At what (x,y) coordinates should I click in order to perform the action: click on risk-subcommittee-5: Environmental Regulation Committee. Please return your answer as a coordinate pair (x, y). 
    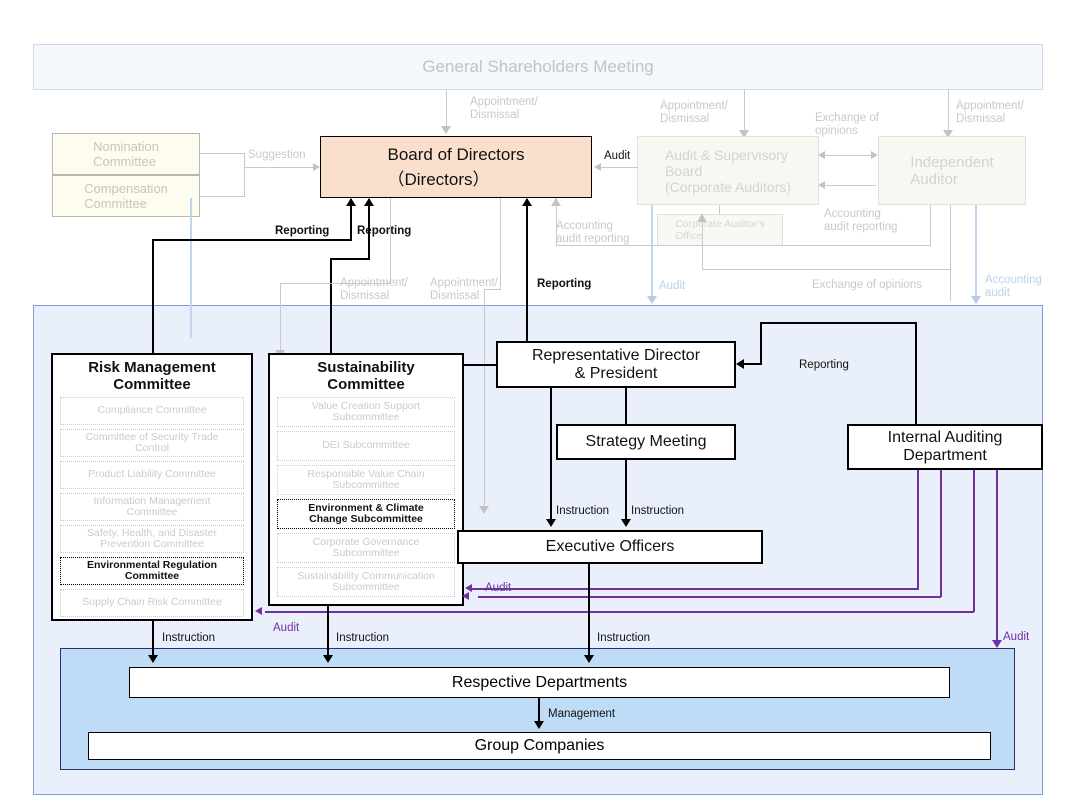
    Looking at the image, I should click on (152, 571).